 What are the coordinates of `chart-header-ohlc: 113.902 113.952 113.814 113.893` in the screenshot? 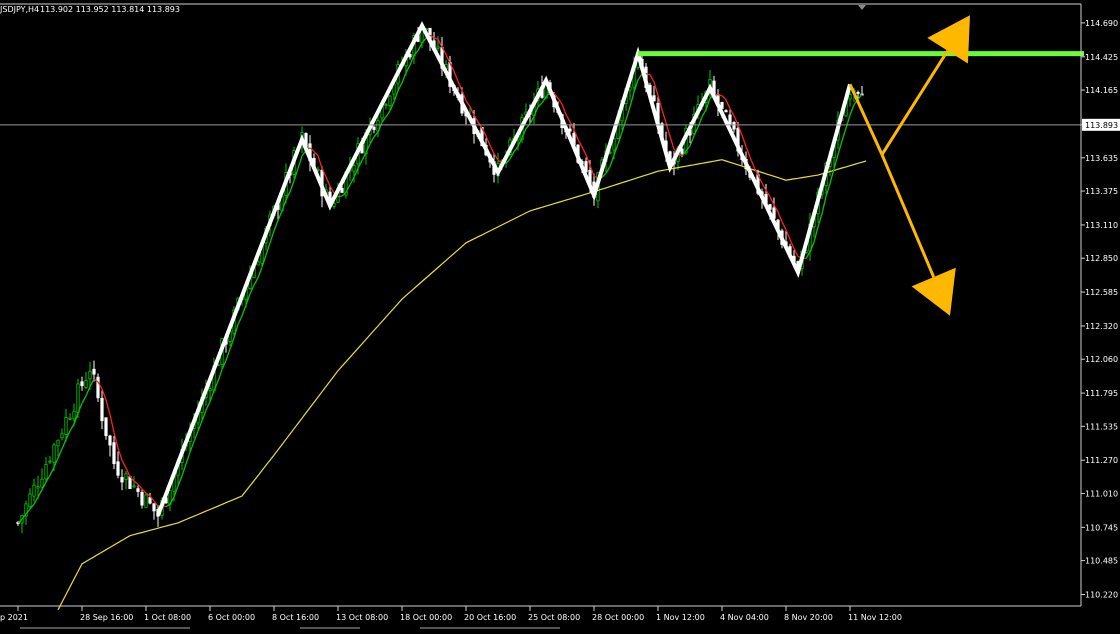 It's located at (110, 9).